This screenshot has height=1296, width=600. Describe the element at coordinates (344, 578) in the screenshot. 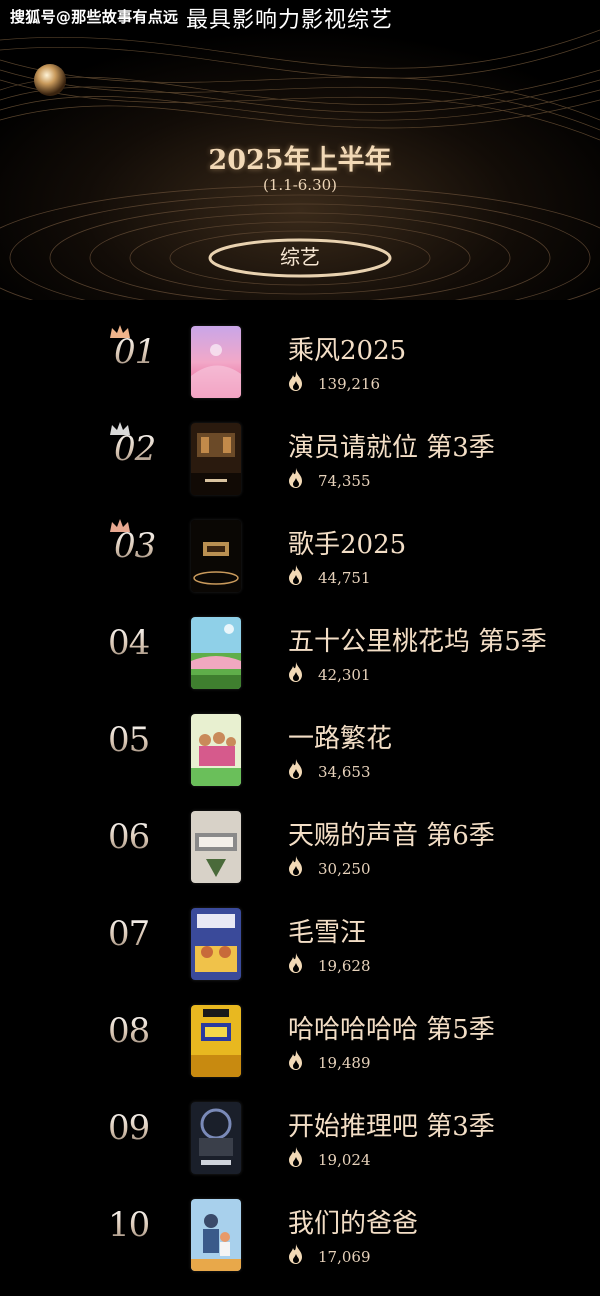

I see `heat-value: 44,751` at that location.